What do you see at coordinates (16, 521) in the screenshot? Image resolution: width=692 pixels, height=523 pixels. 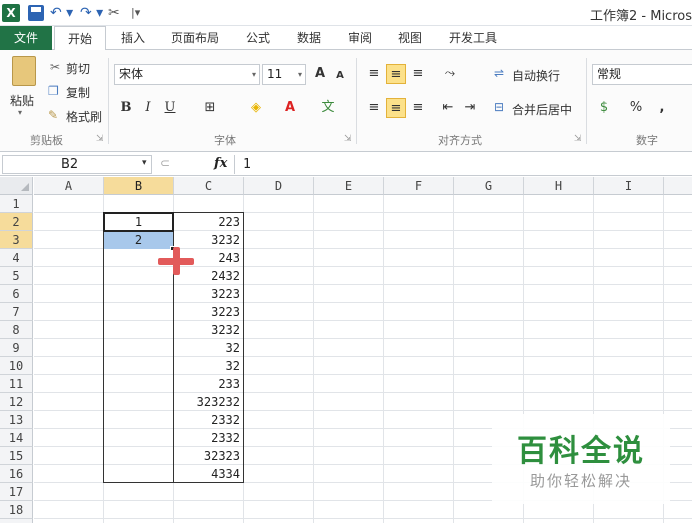 I see `row-header: 19` at bounding box center [16, 521].